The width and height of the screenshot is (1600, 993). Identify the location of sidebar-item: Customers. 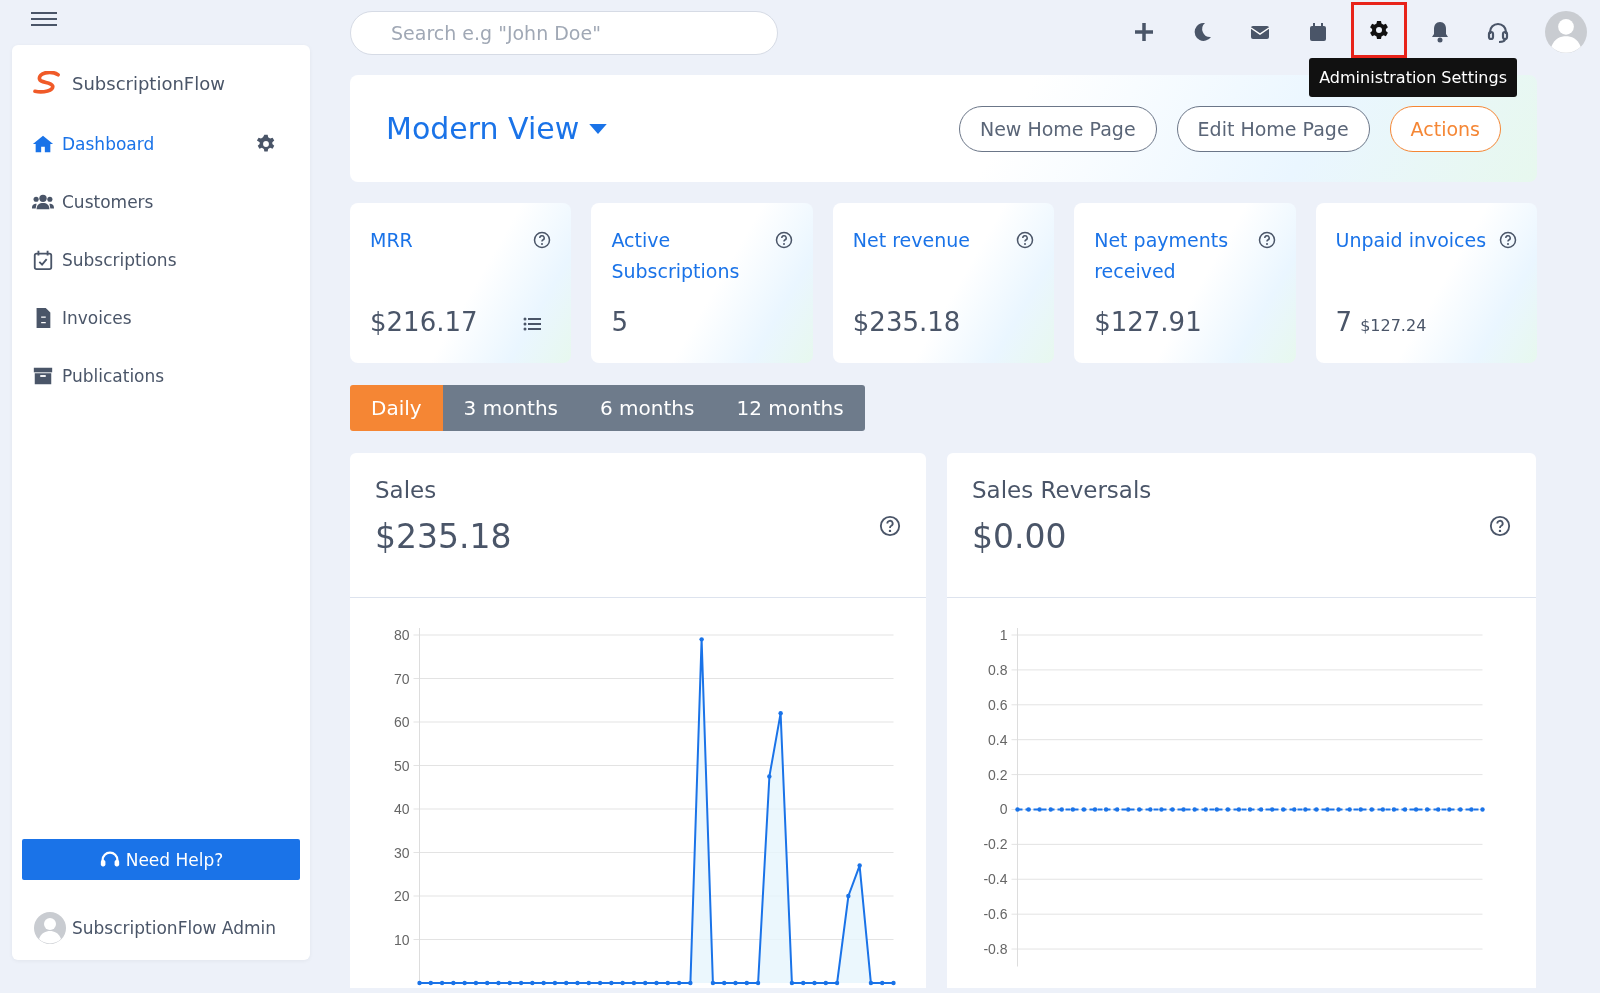
(93, 202).